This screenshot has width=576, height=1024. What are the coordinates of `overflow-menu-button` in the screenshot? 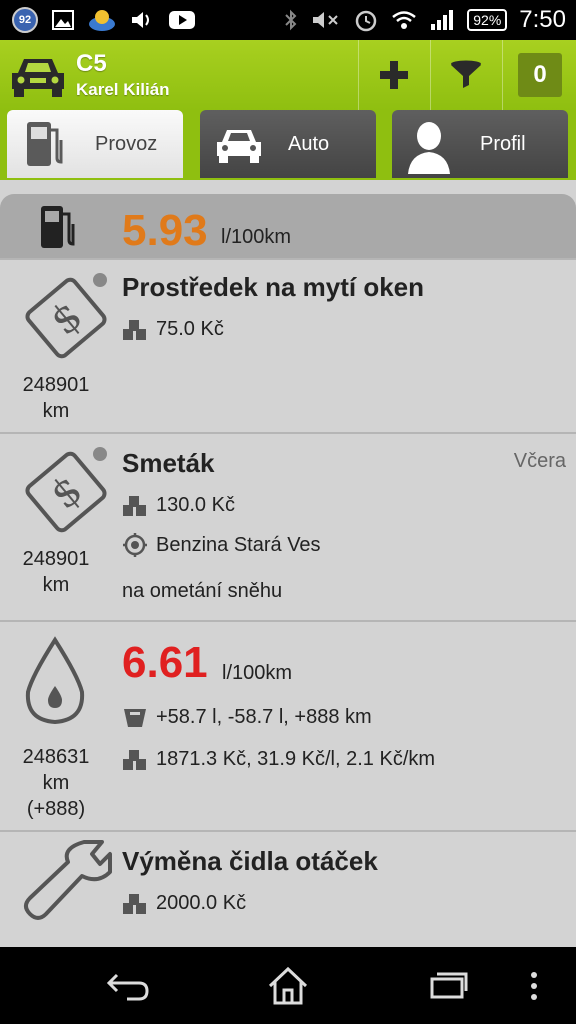 It's located at (534, 986).